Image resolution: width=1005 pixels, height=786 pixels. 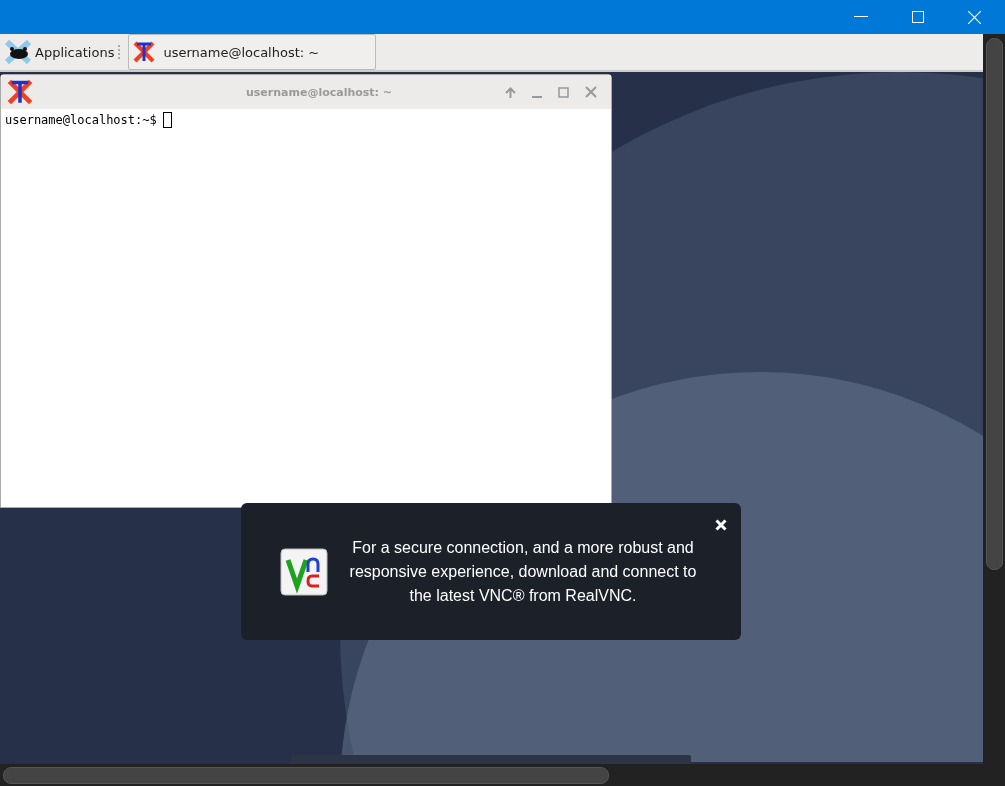 What do you see at coordinates (167, 120) in the screenshot?
I see `text-cursor` at bounding box center [167, 120].